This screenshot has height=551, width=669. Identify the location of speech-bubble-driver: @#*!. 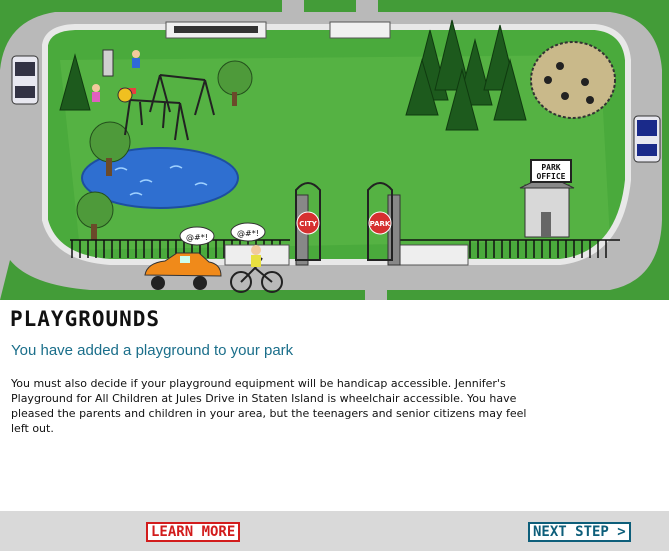
(197, 236).